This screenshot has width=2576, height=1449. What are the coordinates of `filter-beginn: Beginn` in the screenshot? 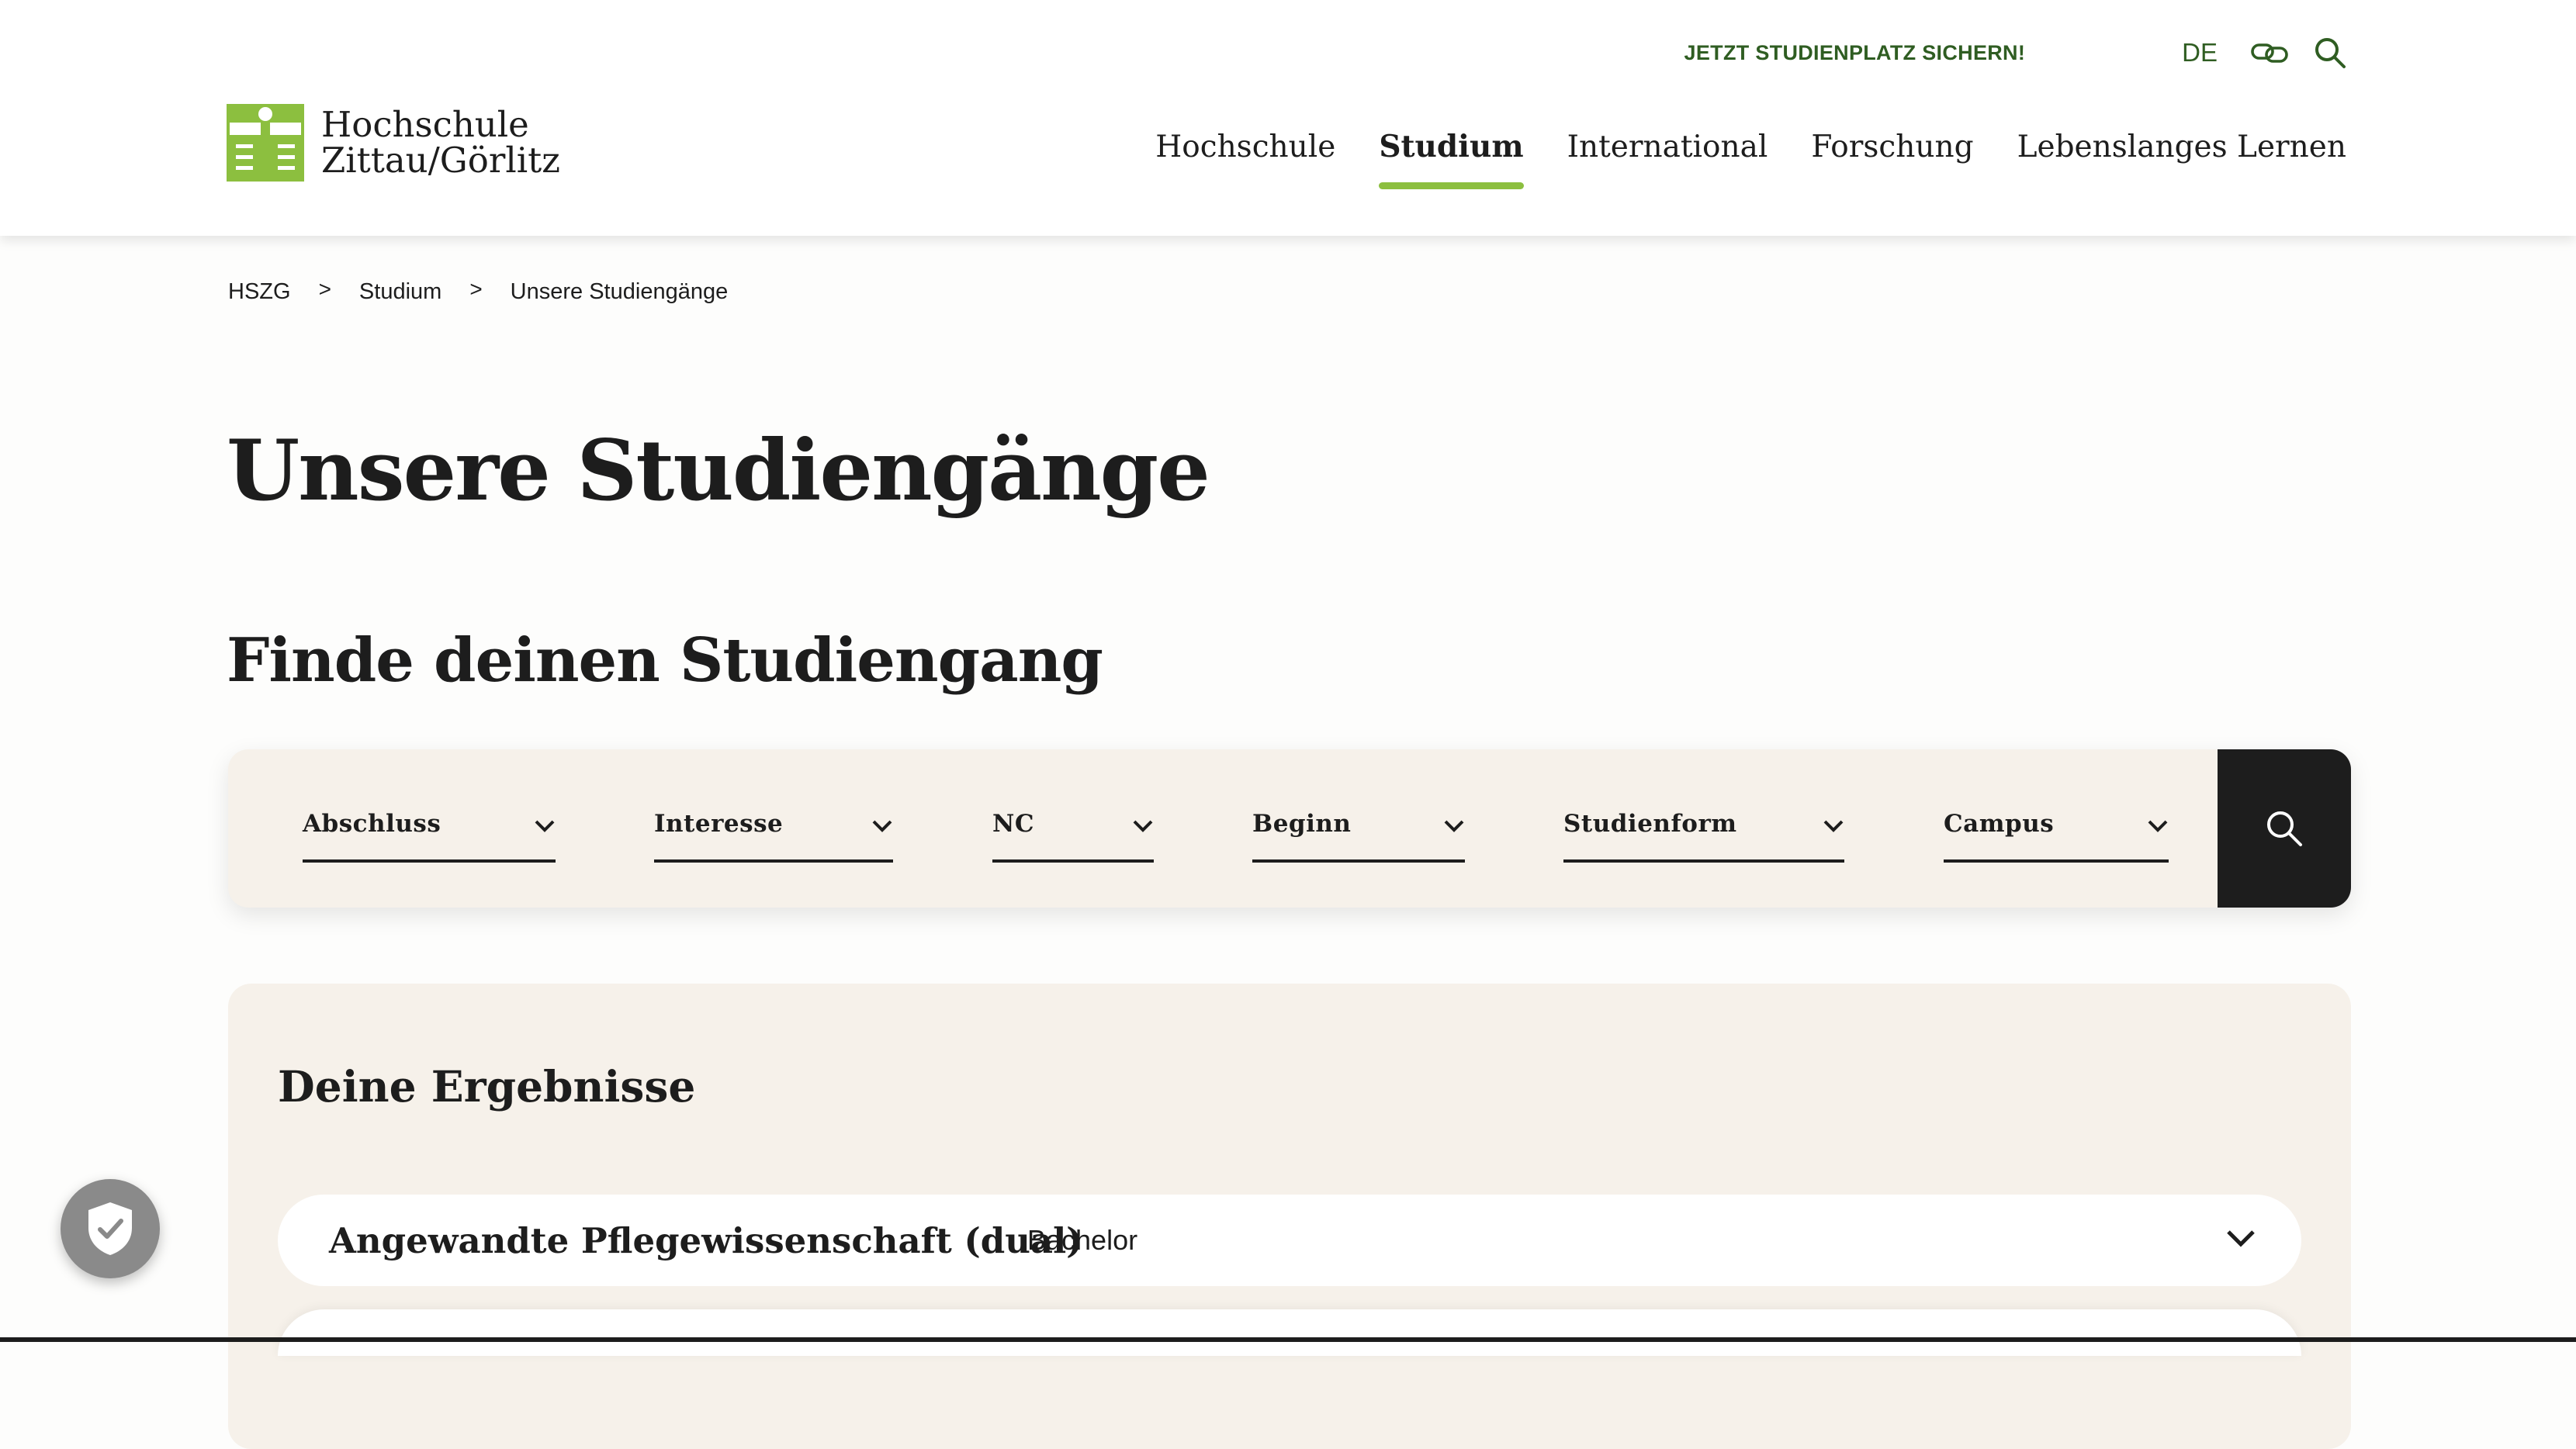 It's located at (1358, 836).